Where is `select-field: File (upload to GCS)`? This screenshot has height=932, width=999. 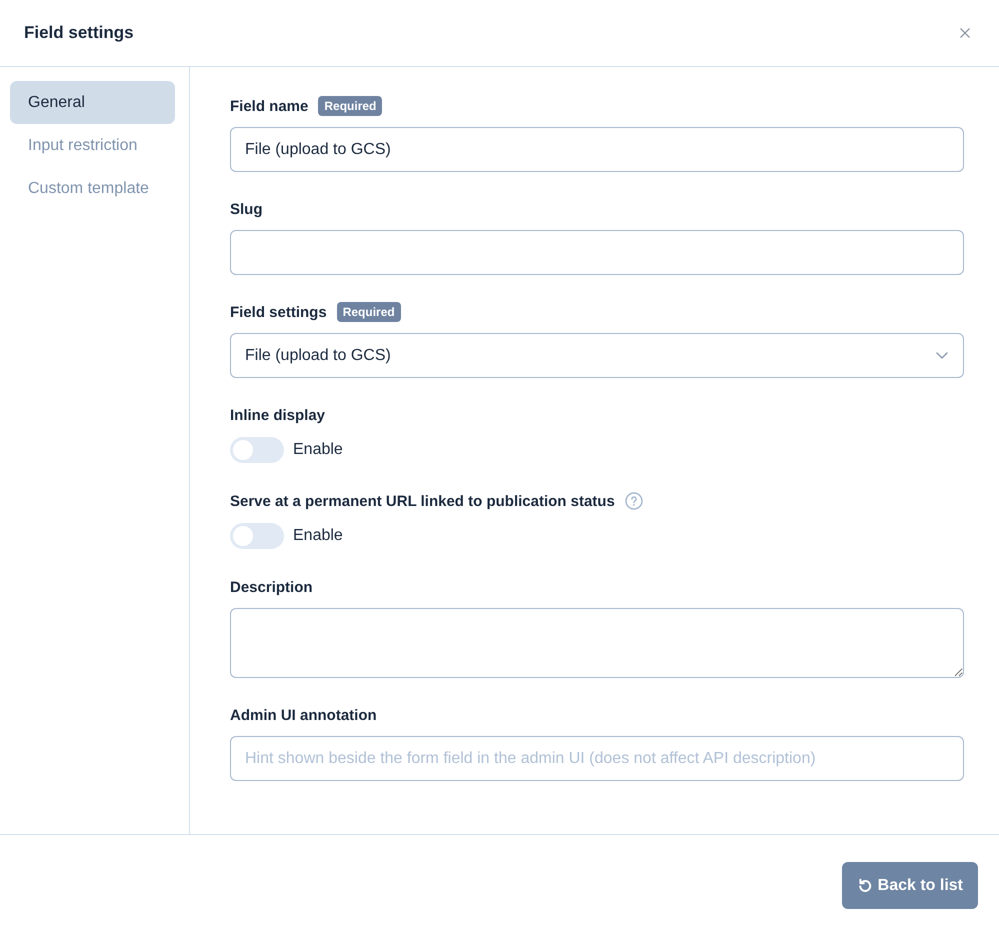 select-field: File (upload to GCS) is located at coordinates (597, 355).